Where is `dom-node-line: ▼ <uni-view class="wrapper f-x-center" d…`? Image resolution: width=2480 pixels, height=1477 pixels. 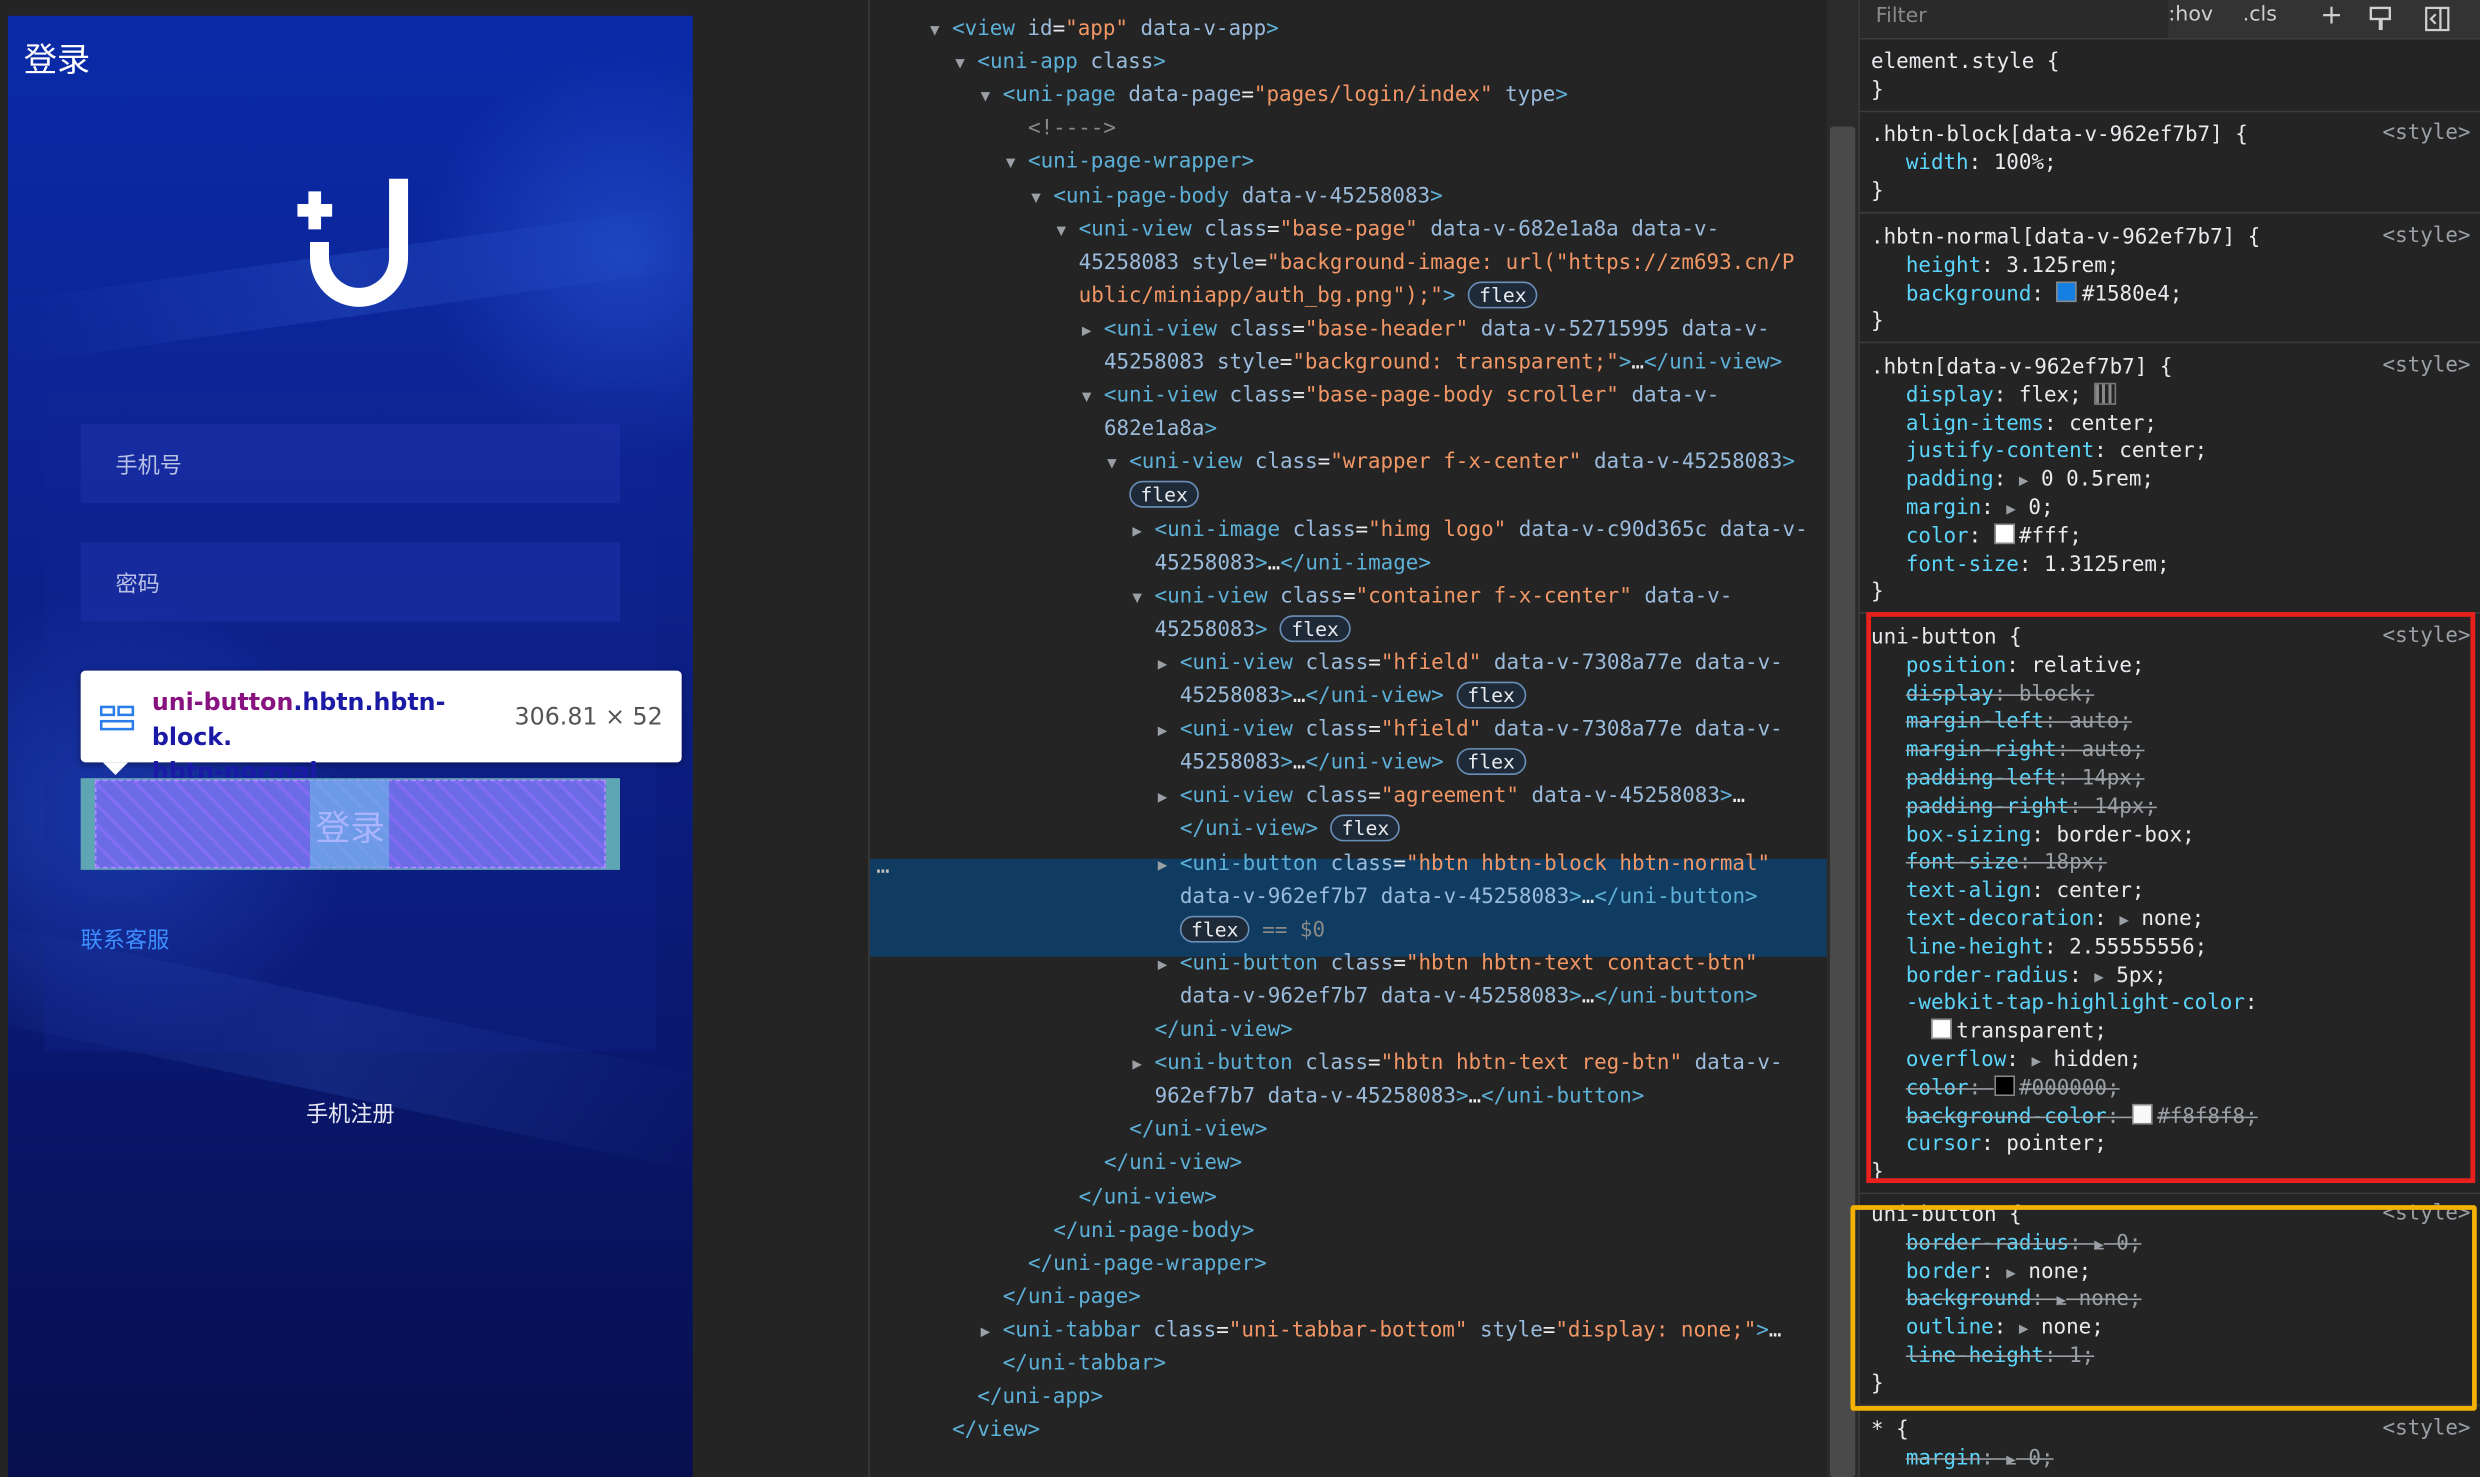 dom-node-line: ▼ <uni-view class="wrapper f-x-center" d… is located at coordinates (1451, 463).